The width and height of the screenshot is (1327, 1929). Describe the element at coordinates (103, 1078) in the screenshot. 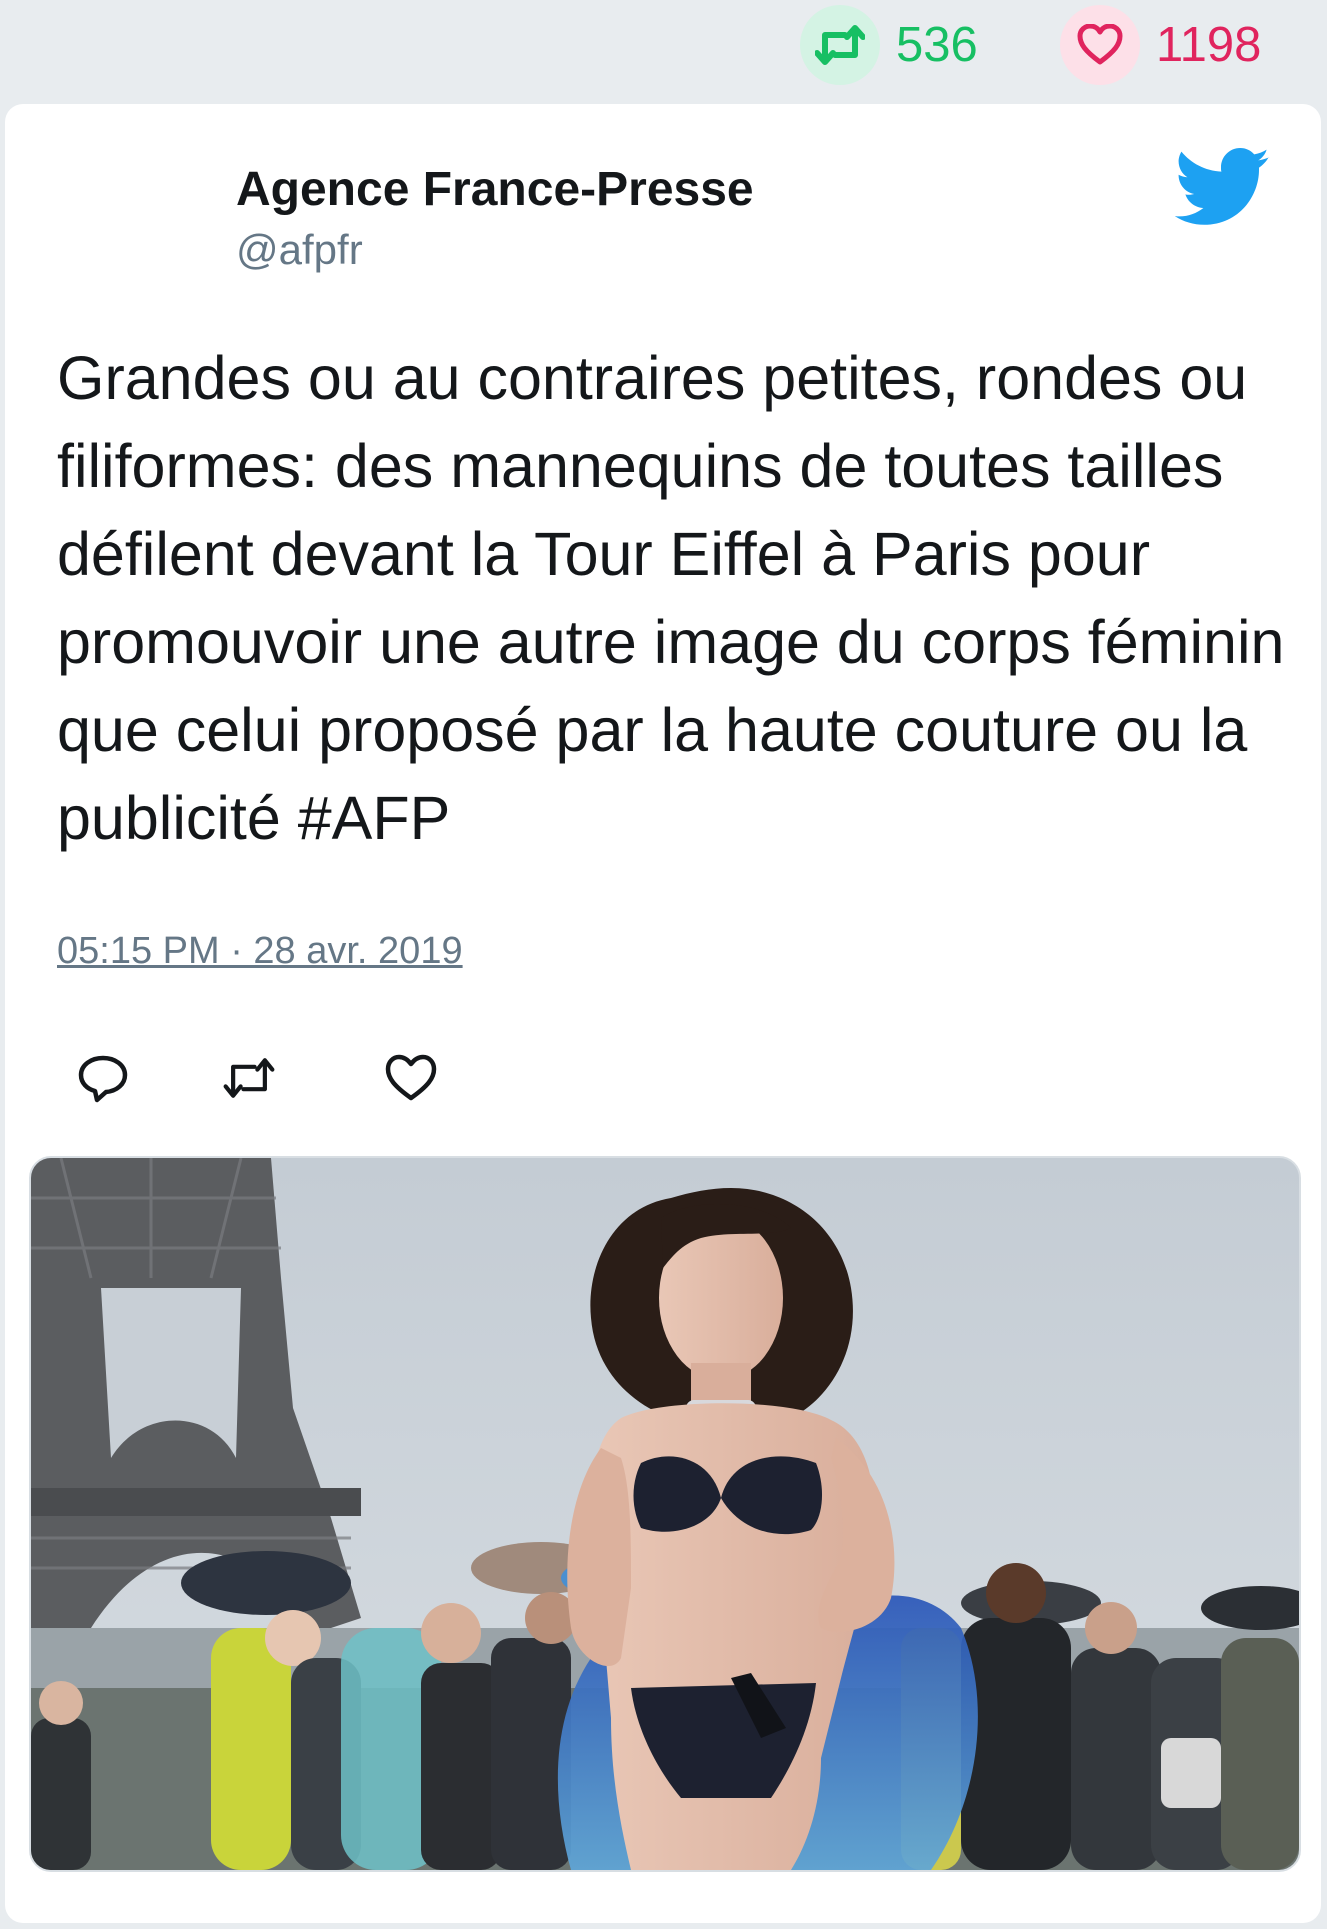

I see `reply-icon` at that location.